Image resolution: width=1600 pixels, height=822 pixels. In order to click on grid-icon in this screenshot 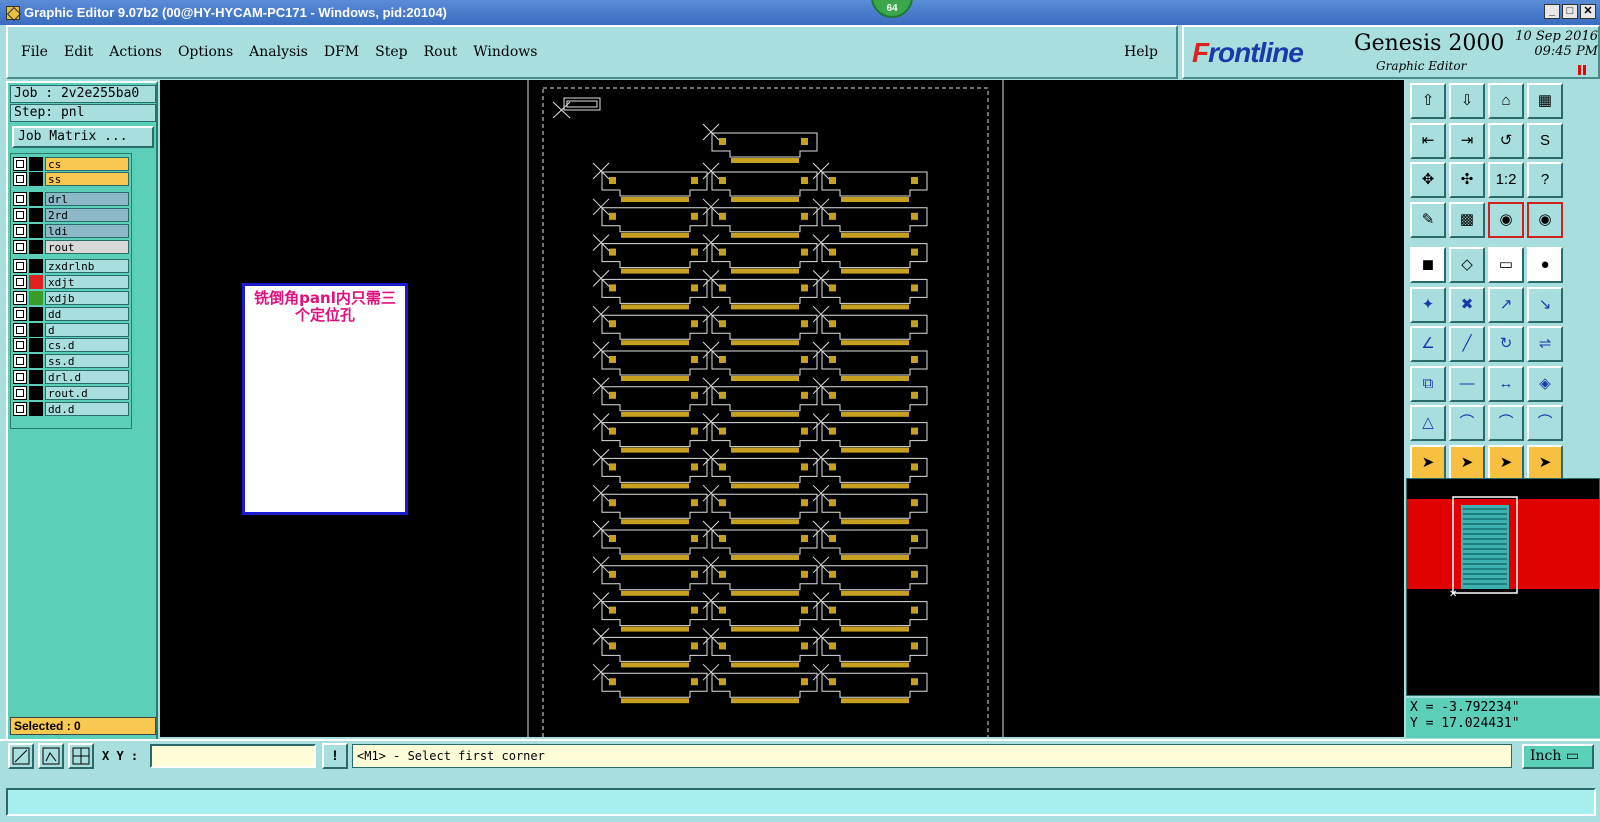, I will do `click(81, 756)`.